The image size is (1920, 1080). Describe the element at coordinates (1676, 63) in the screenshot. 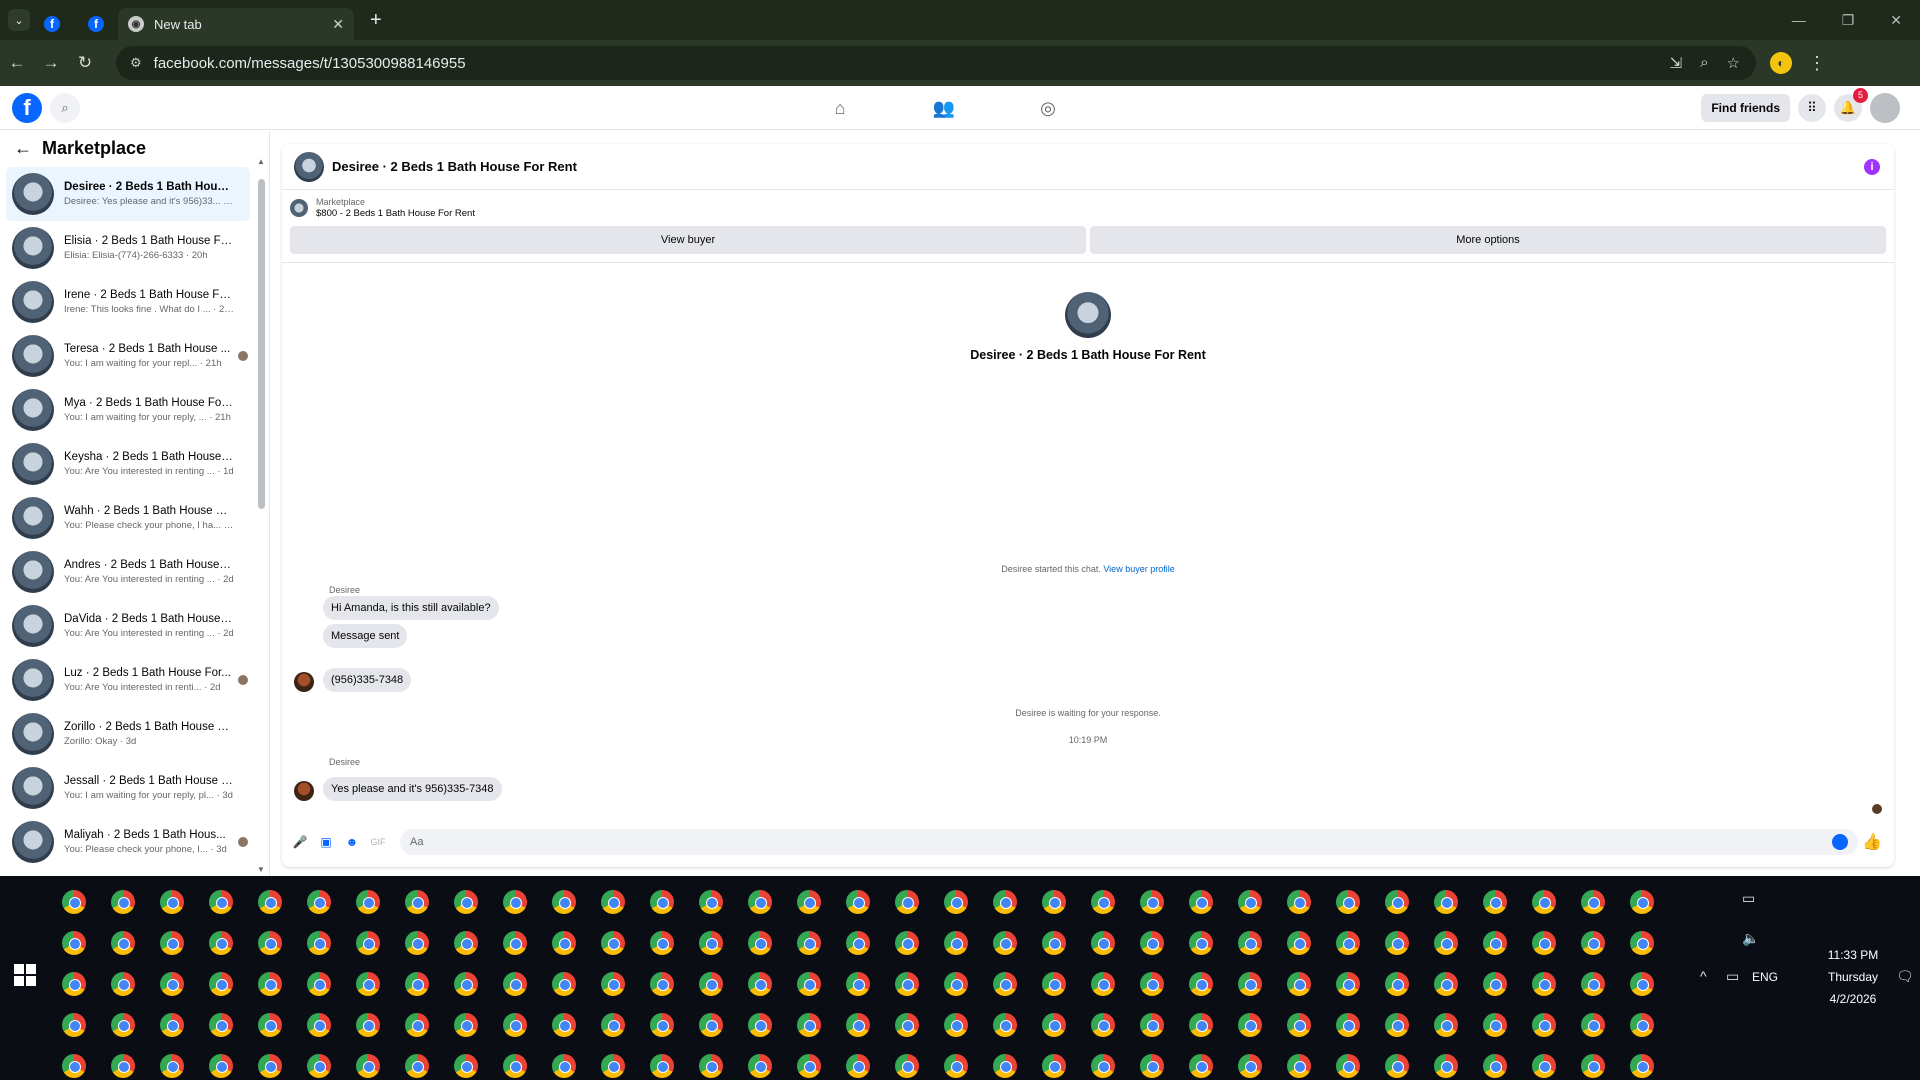

I see `install-icon: ⇲` at that location.